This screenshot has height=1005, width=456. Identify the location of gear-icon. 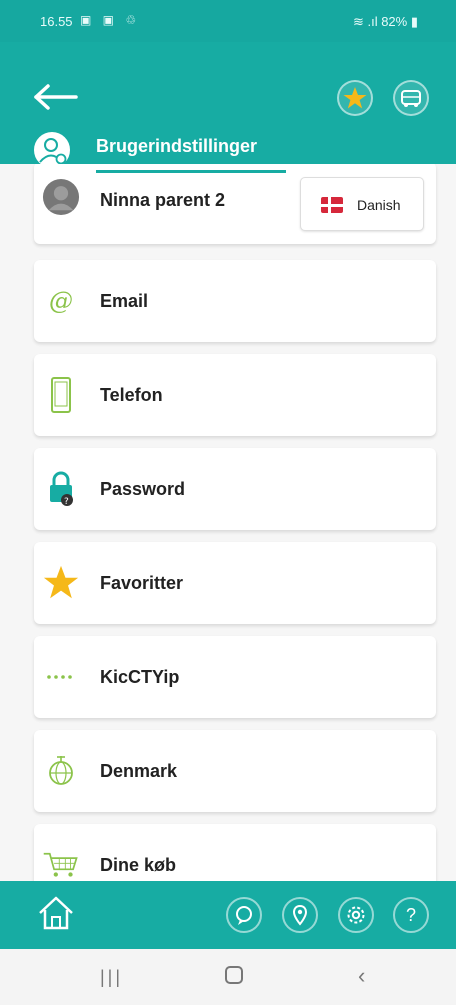
(356, 915).